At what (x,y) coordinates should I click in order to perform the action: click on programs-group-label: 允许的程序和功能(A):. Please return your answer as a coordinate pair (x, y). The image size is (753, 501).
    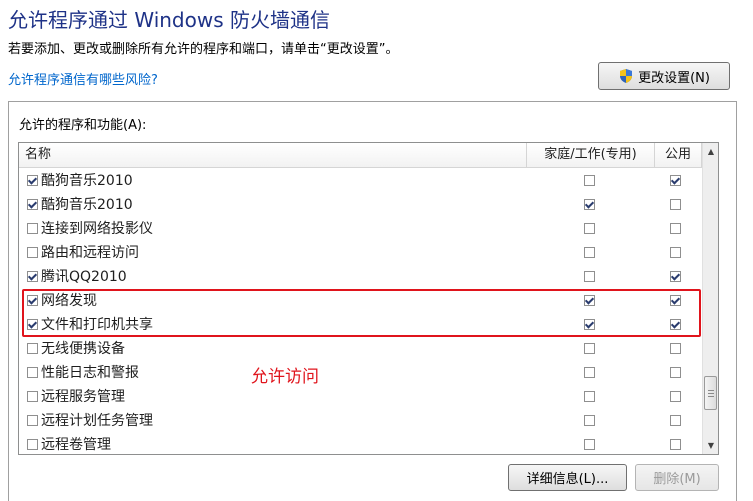
    Looking at the image, I should click on (83, 125).